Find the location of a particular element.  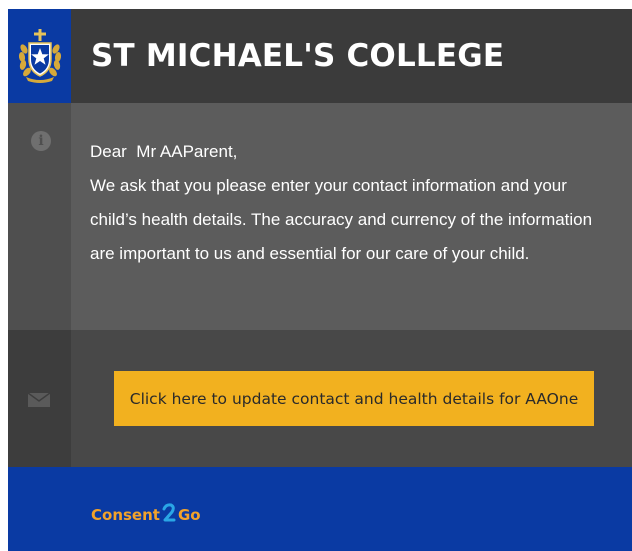

college-crest-icon is located at coordinates (39, 56).